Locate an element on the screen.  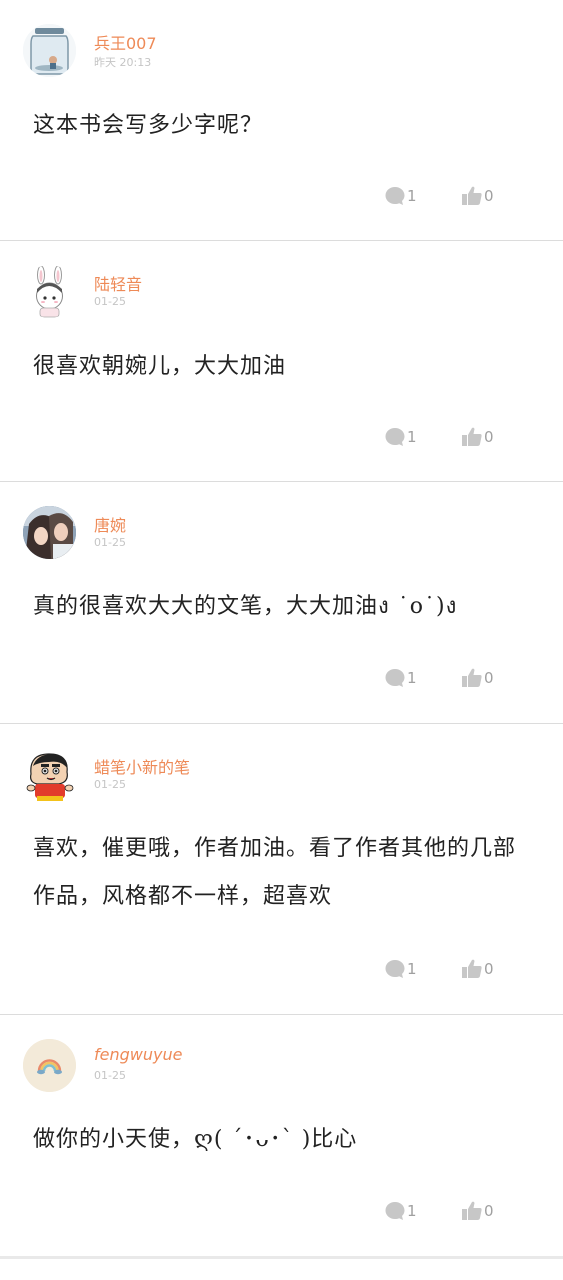
username: 兵王007 is located at coordinates (125, 42).